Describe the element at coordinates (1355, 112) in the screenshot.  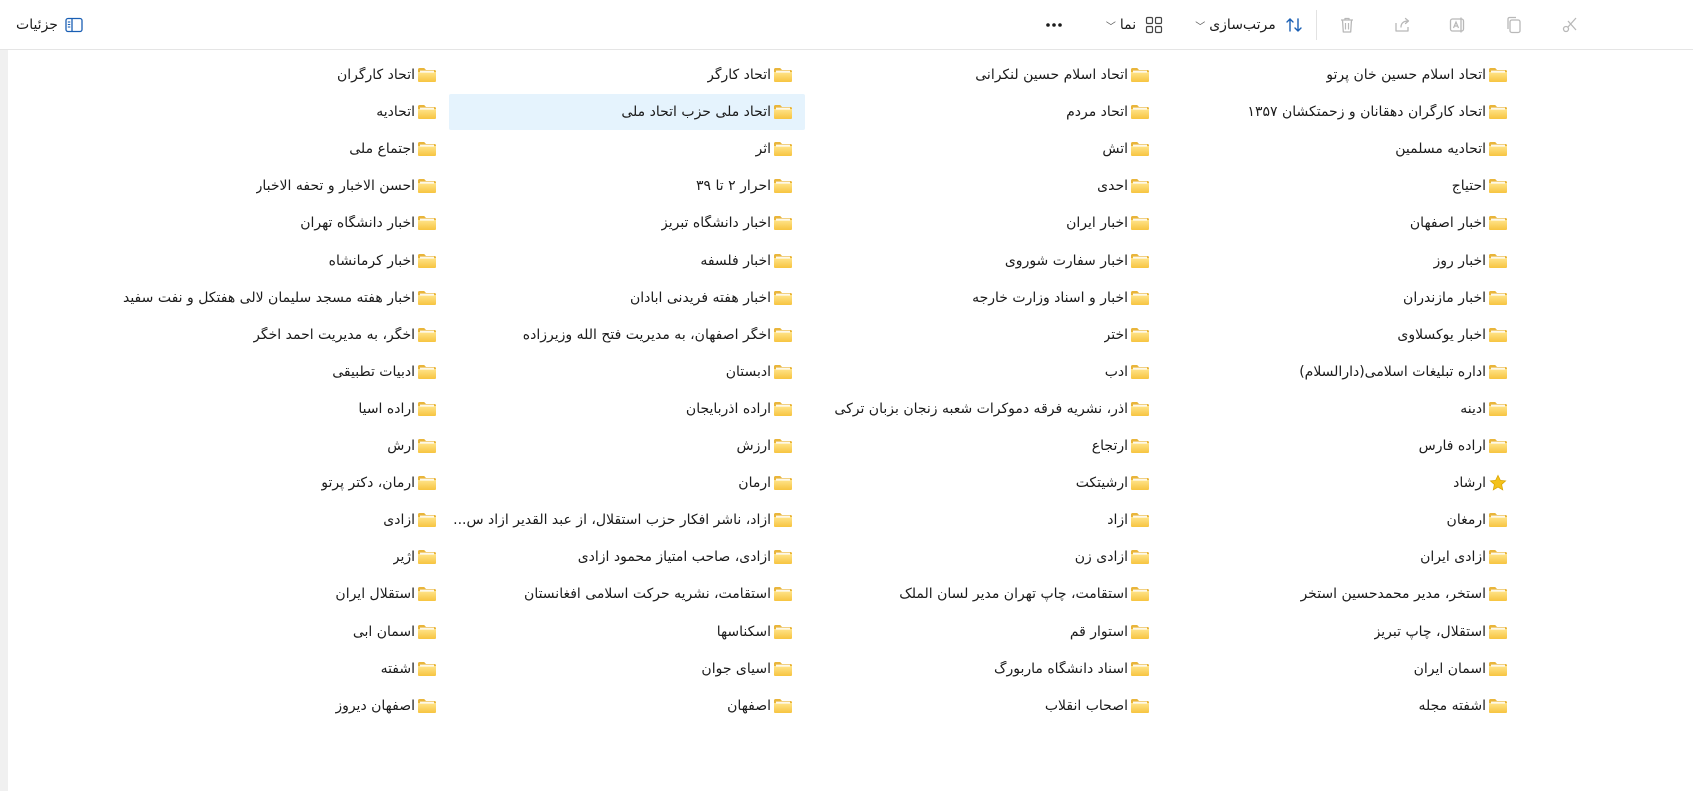
I see `folder-item: اتحاد کارگران دهقانان و زحمتکشان ۱۳۵۷` at that location.